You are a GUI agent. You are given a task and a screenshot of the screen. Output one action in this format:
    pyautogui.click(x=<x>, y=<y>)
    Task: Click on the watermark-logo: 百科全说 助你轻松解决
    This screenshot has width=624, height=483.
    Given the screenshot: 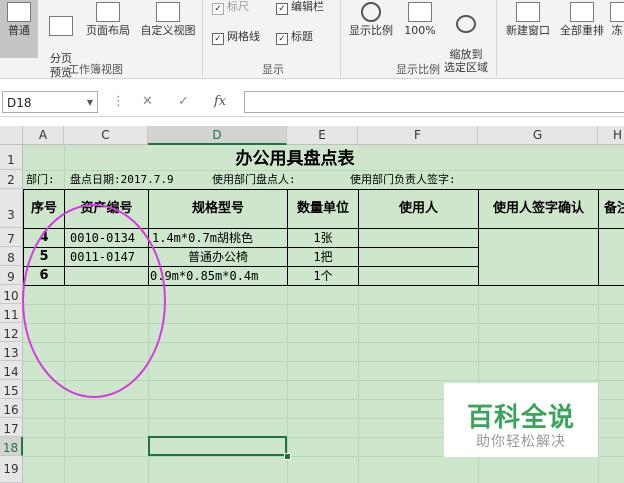 What is the action you would take?
    pyautogui.click(x=521, y=420)
    